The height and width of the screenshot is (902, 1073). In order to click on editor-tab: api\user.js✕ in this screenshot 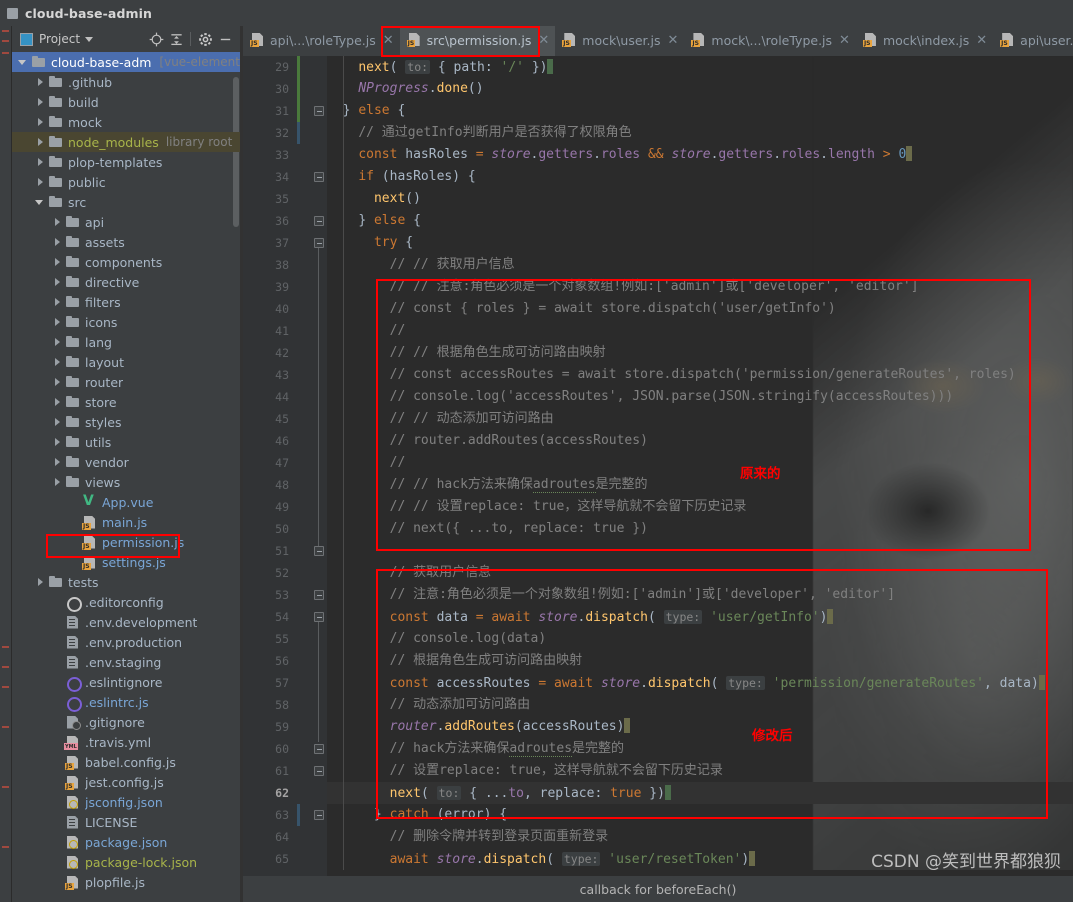, I will do `click(1033, 41)`.